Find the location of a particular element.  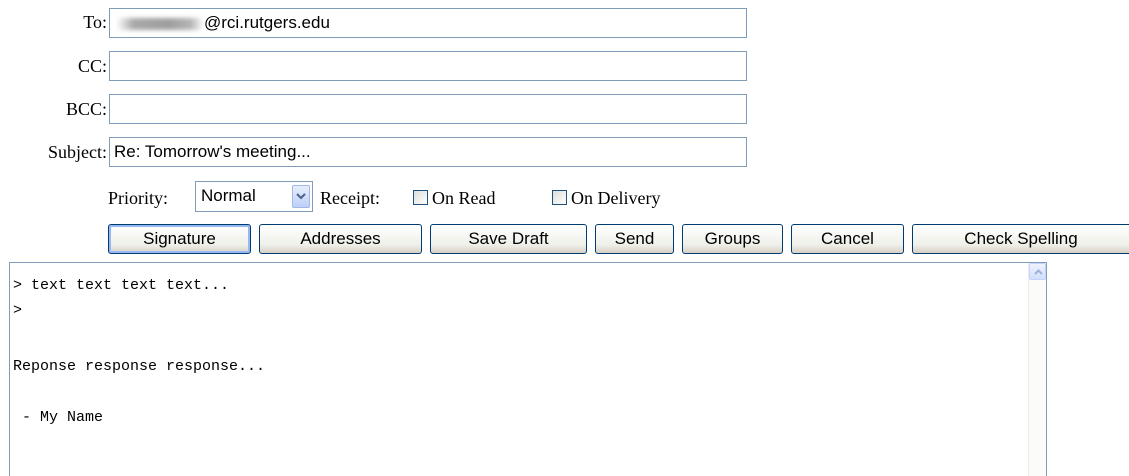

subject-label: Subject: is located at coordinates (77, 152).